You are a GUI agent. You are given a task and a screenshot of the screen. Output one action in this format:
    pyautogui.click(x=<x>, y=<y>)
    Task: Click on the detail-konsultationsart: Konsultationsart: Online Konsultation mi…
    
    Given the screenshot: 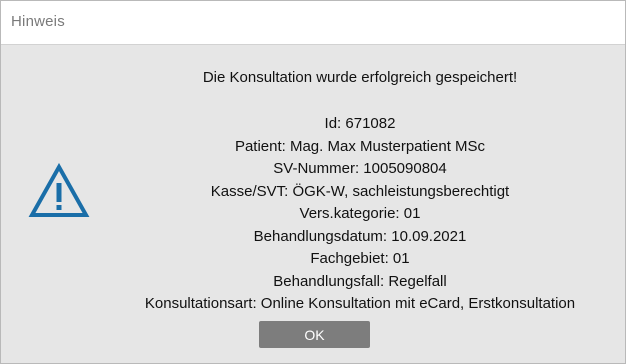 What is the action you would take?
    pyautogui.click(x=360, y=303)
    